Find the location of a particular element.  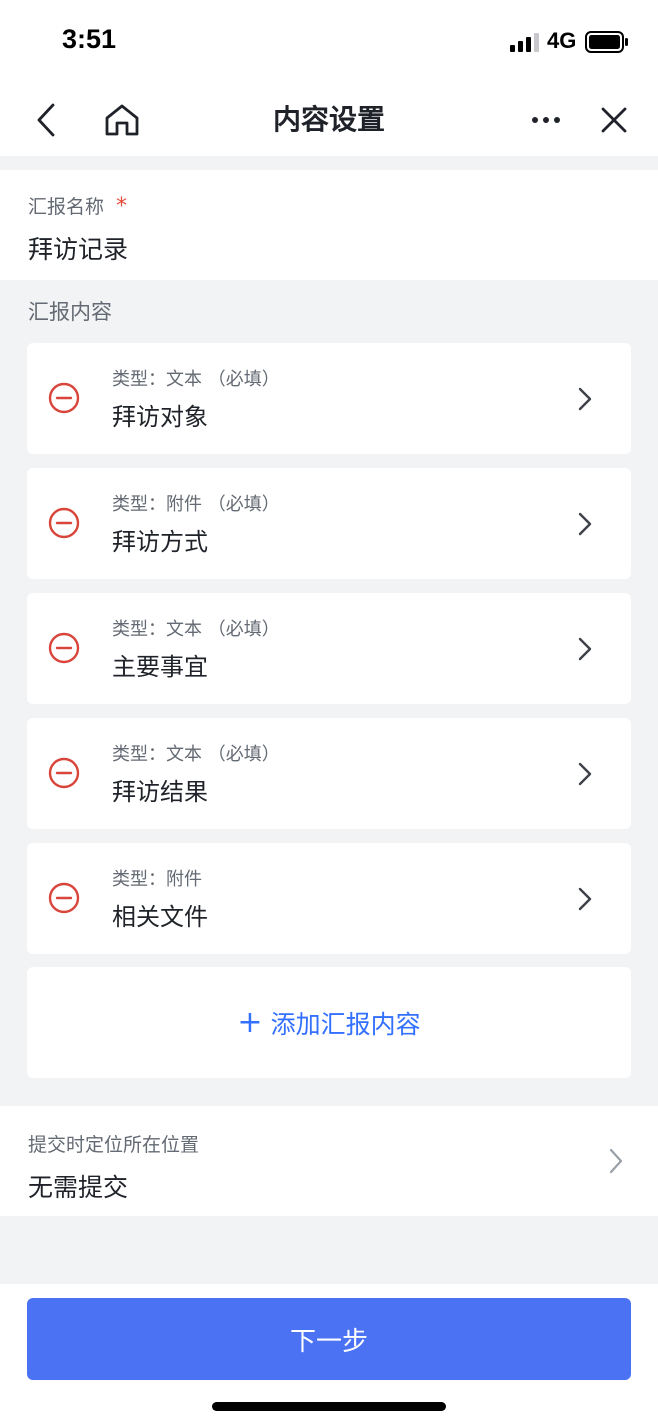

home-icon is located at coordinates (122, 120).